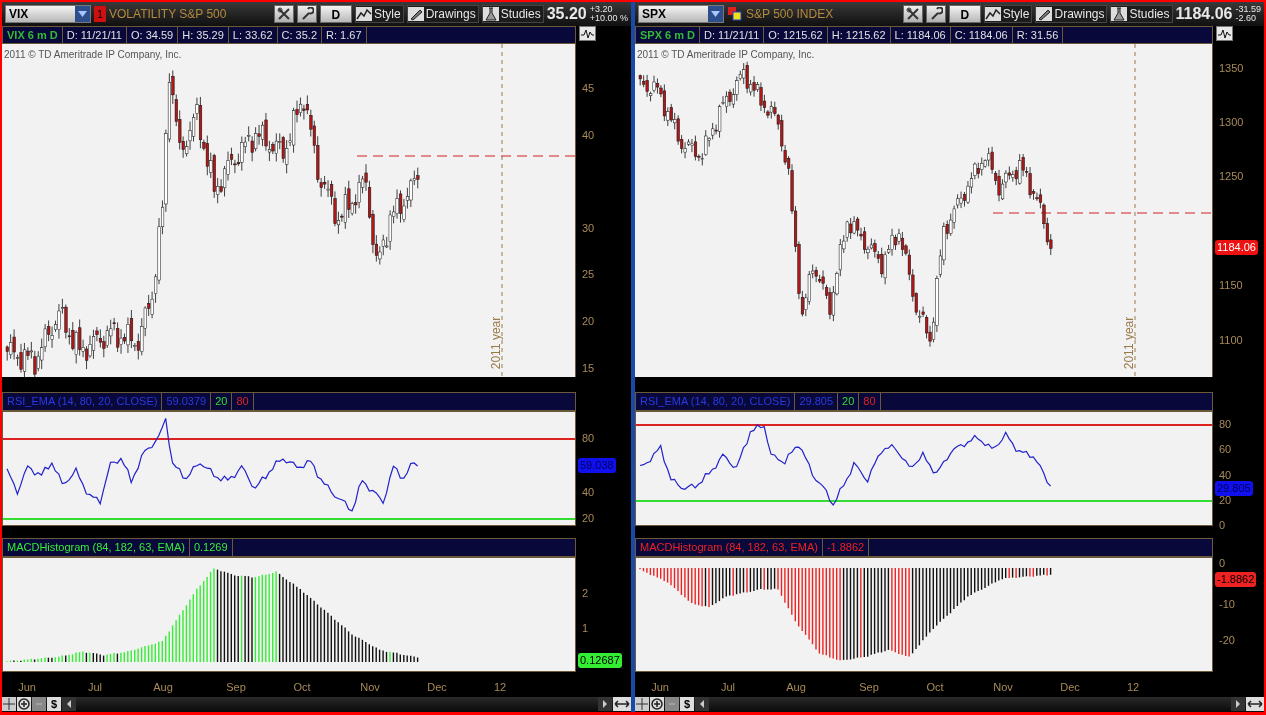  What do you see at coordinates (585, 593) in the screenshot?
I see `axis-label: 2` at bounding box center [585, 593].